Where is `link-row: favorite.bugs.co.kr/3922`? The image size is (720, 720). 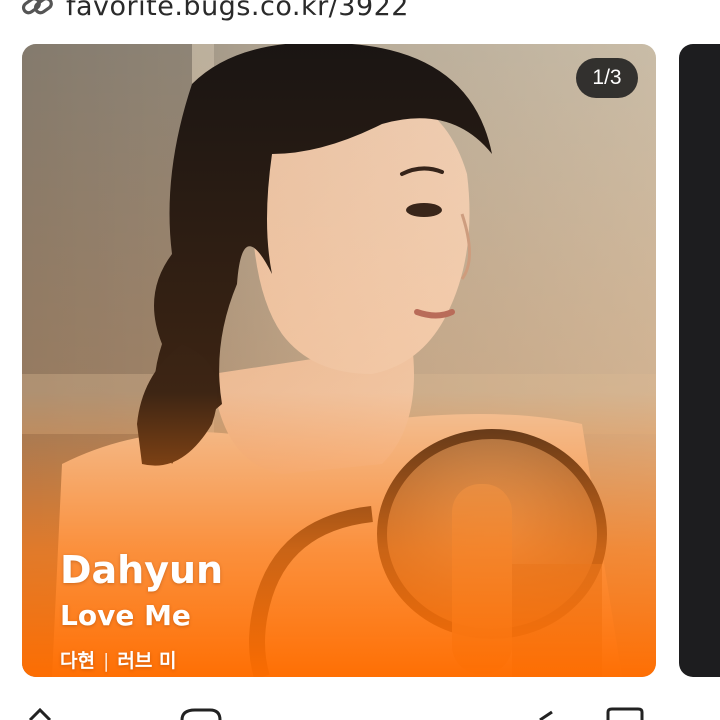 link-row: favorite.bugs.co.kr/3922 is located at coordinates (214, 13).